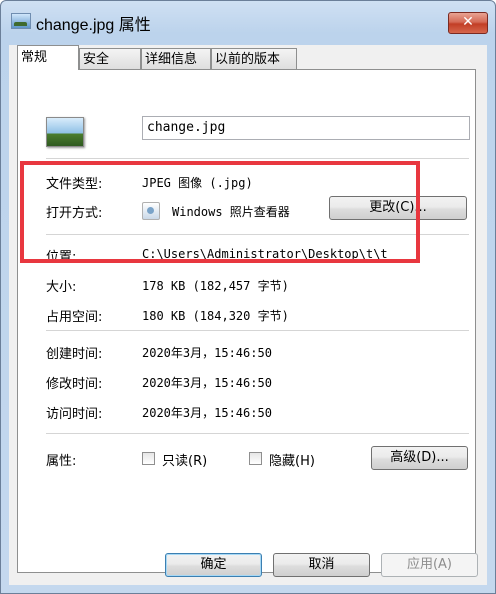  Describe the element at coordinates (231, 212) in the screenshot. I see `opens-with-value: Windows 照片查看器` at that location.